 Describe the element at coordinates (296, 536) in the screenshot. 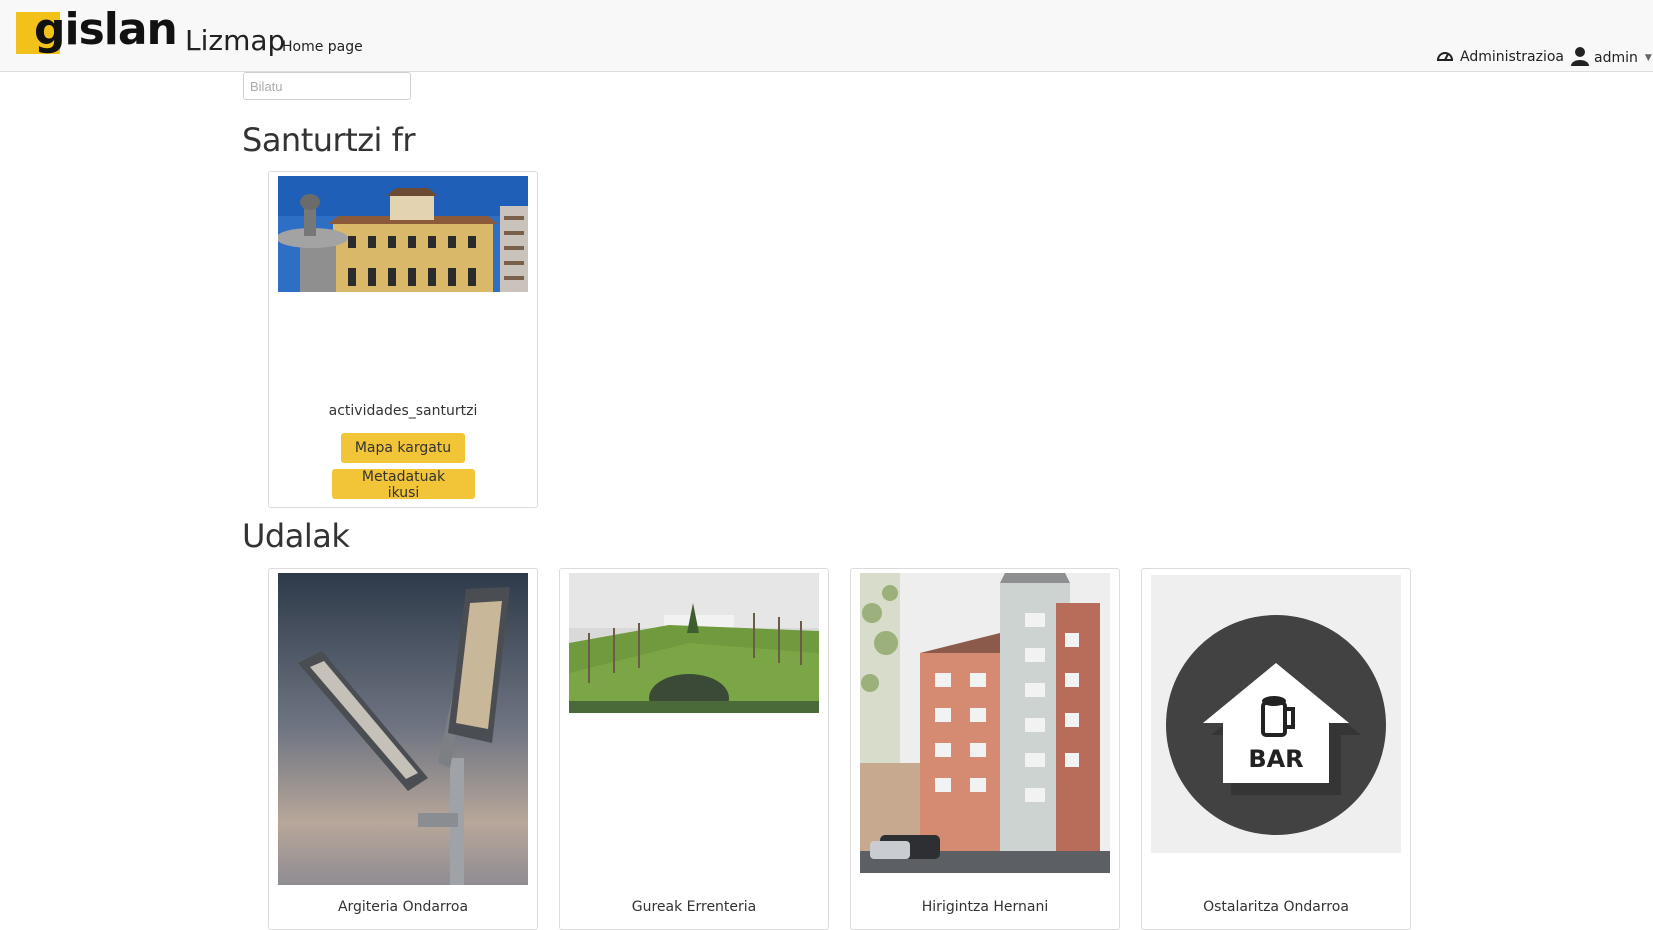

I see `section-title-udalak: Udalak` at that location.